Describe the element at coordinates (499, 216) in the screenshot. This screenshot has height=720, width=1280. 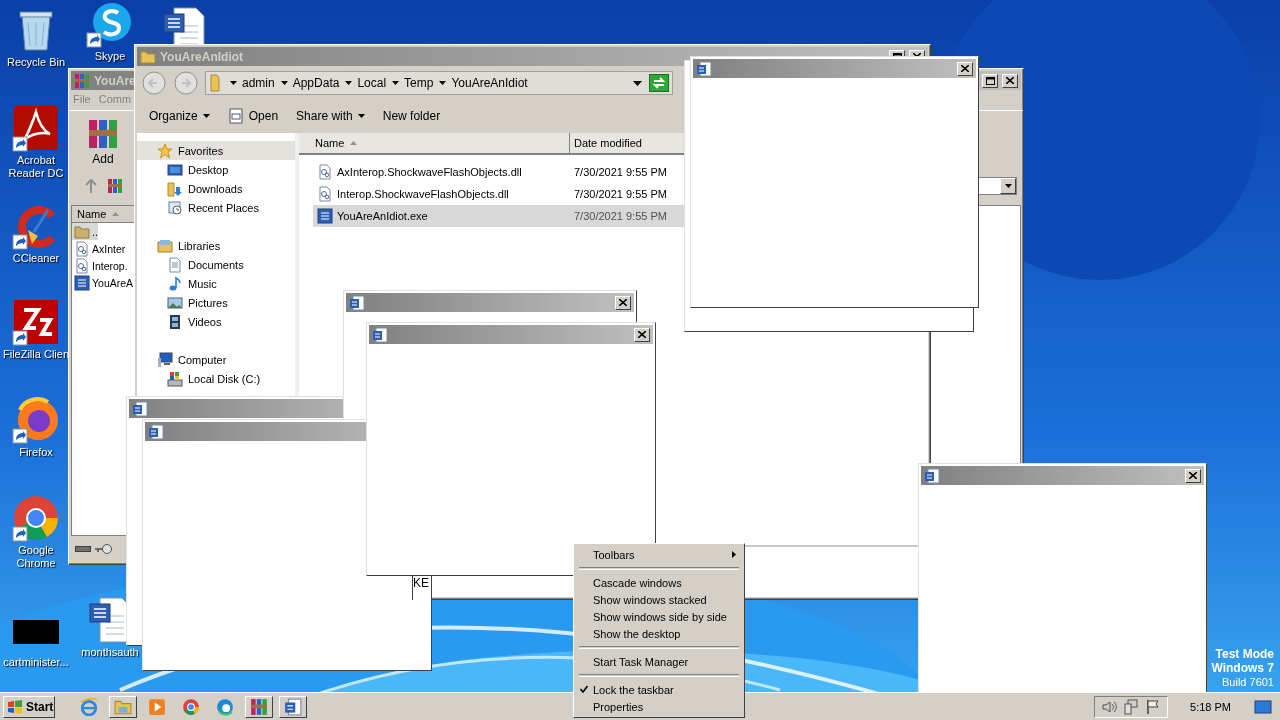
I see `file-row: YouAreAnIdiot.exe 7/30/2021 9:55 PM` at that location.